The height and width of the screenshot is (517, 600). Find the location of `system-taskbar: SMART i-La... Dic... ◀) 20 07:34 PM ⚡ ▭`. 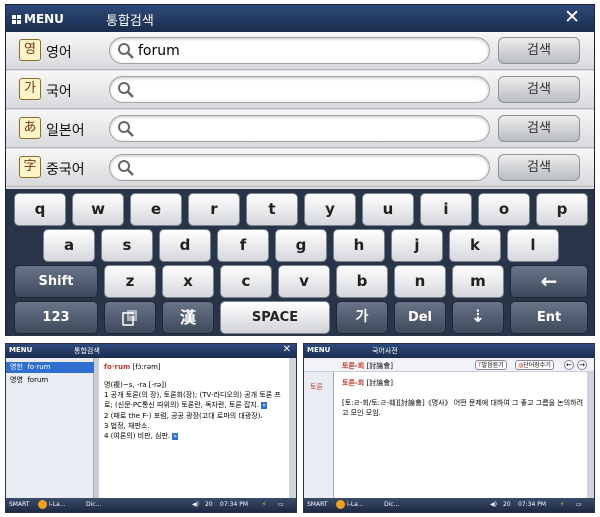

system-taskbar: SMART i-La... Dic... ◀) 20 07:34 PM ⚡ ▭ is located at coordinates (449, 505).